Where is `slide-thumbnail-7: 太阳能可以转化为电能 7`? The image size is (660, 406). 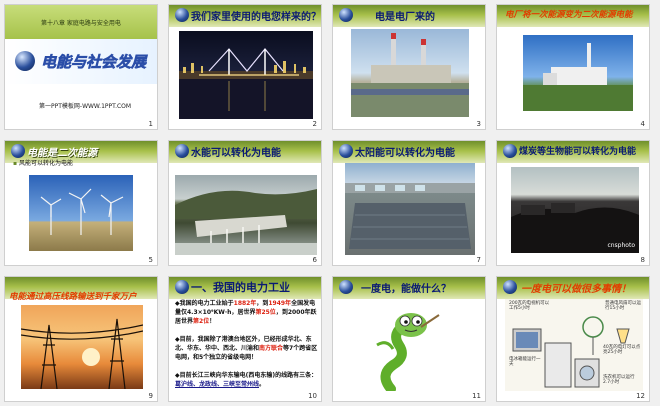 slide-thumbnail-7: 太阳能可以转化为电能 7 is located at coordinates (409, 203).